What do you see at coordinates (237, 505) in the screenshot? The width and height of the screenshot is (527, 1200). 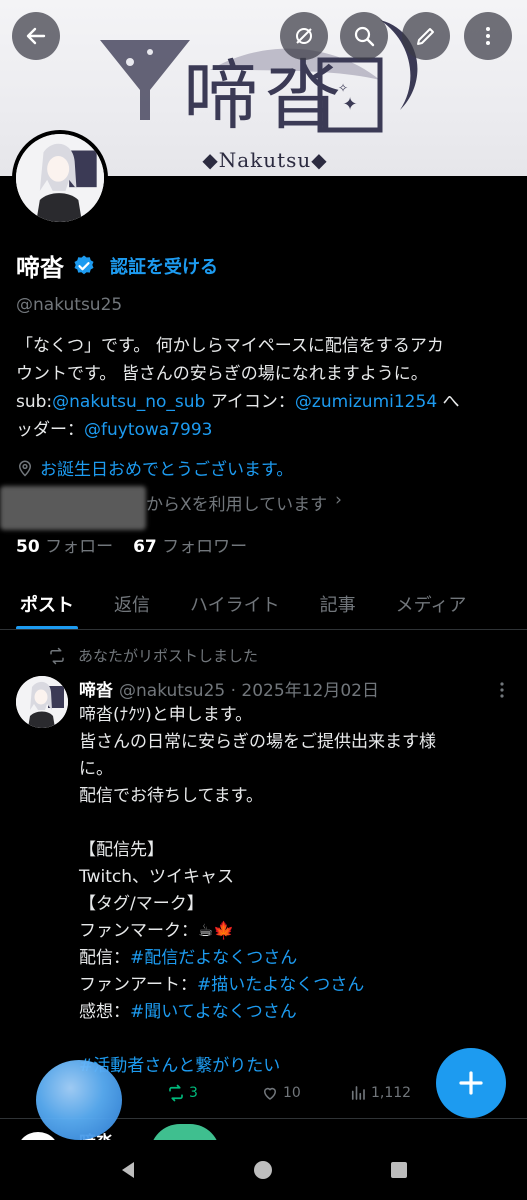 I see `joined-text: からXを利用しています` at bounding box center [237, 505].